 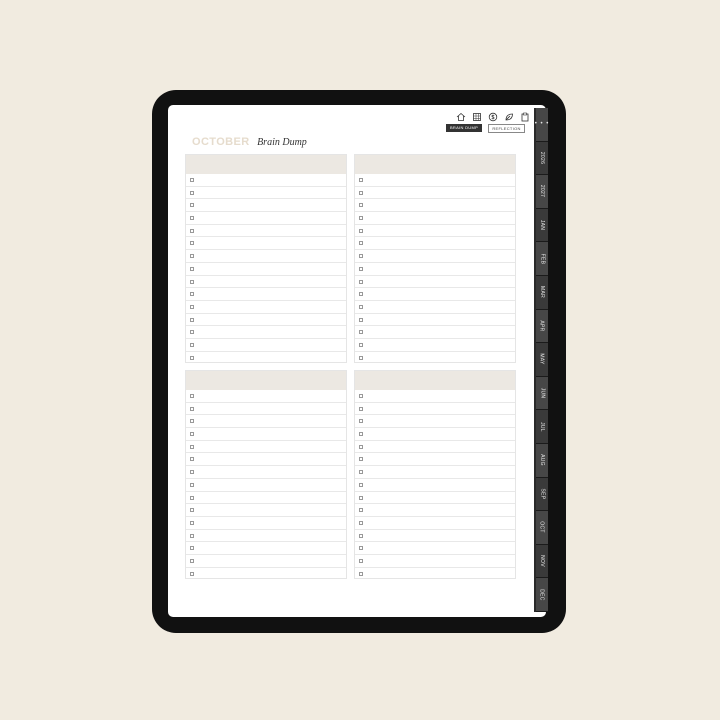 What do you see at coordinates (506, 128) in the screenshot?
I see `reflection-button: REFLECTION` at bounding box center [506, 128].